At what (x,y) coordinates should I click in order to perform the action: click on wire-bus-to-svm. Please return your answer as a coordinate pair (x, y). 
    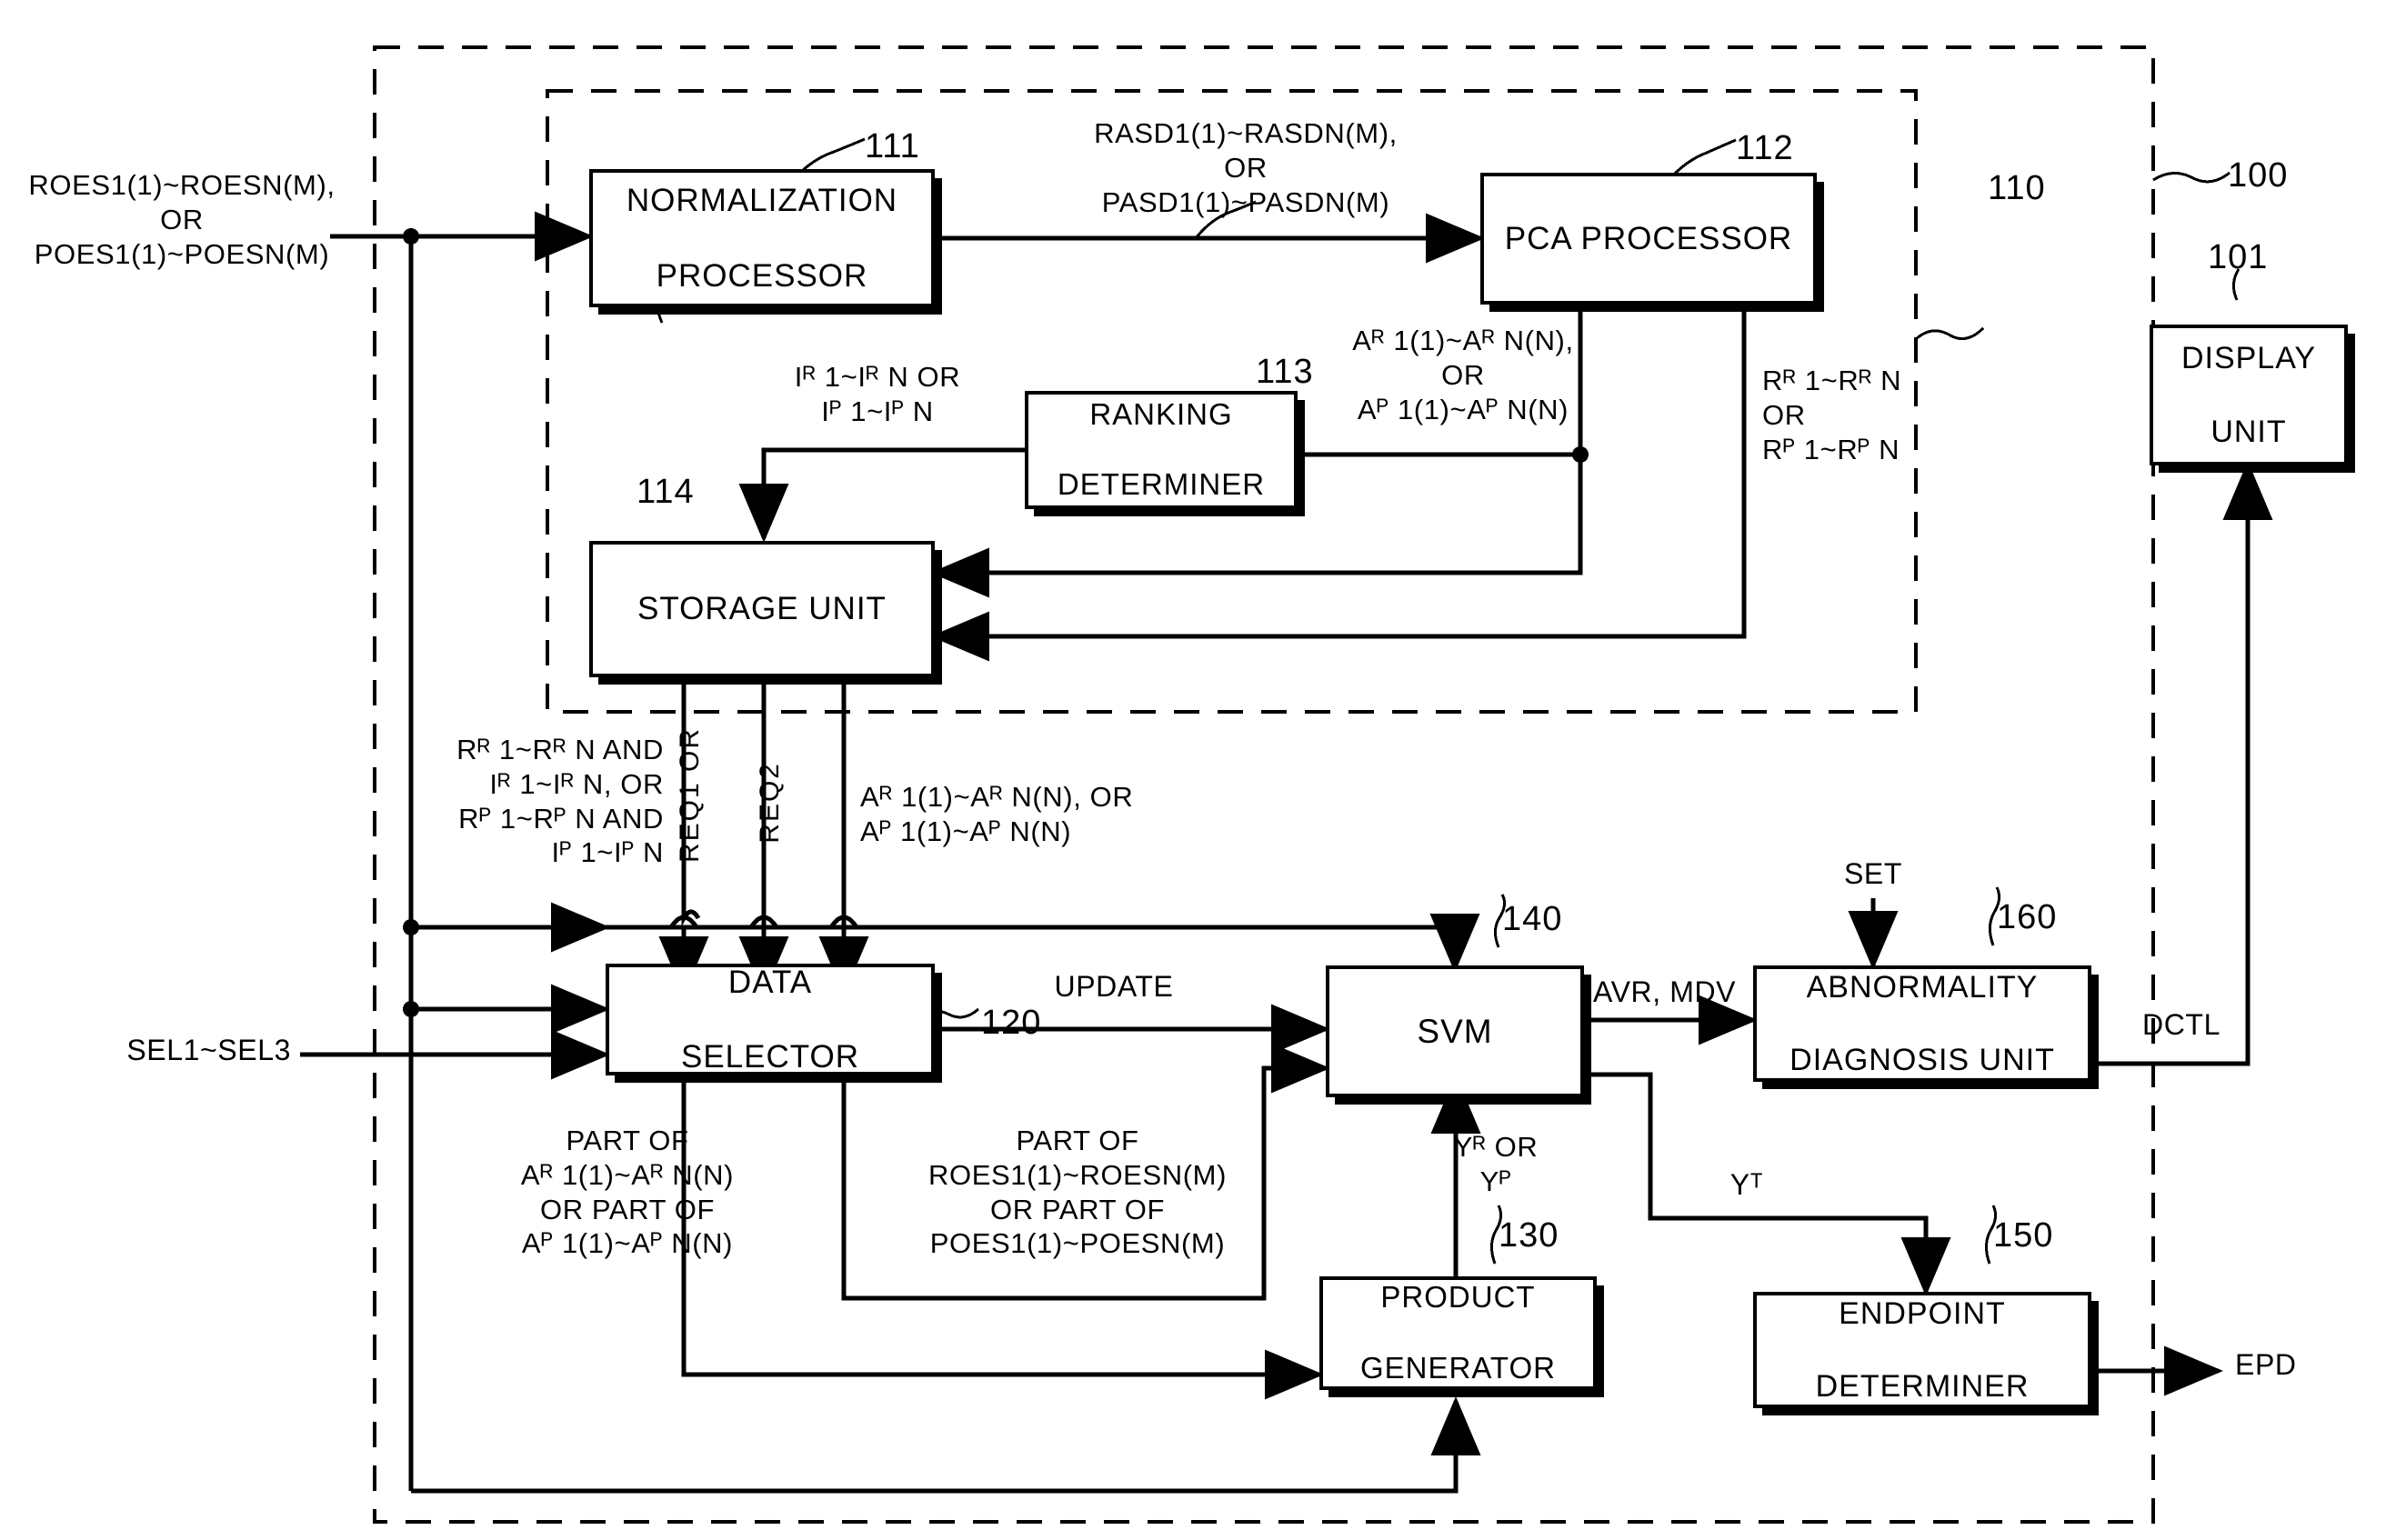
    Looking at the image, I should click on (945, 944).